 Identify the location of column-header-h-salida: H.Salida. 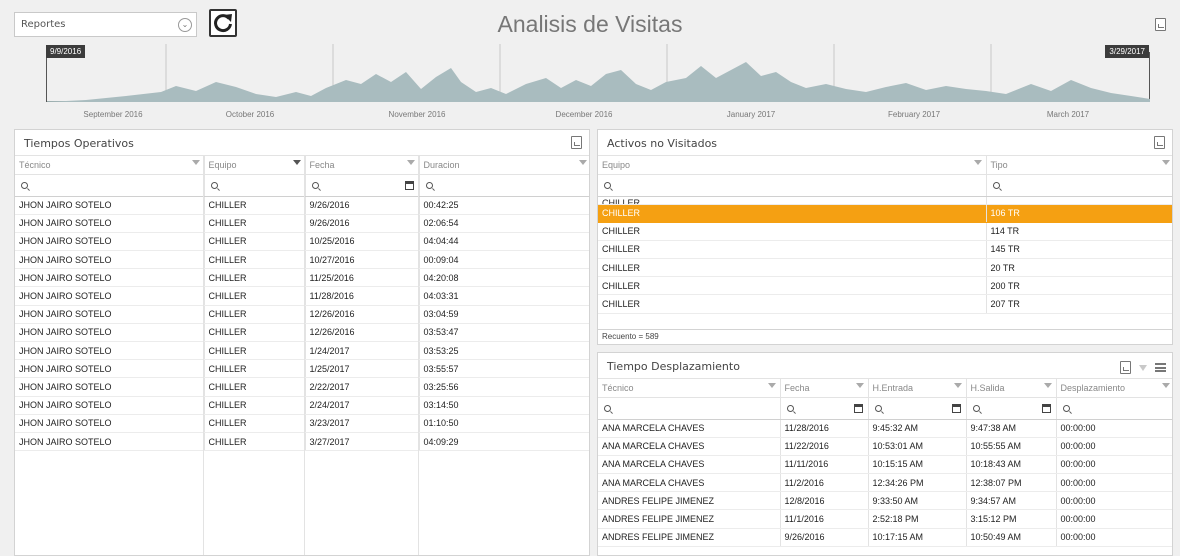
(1011, 388).